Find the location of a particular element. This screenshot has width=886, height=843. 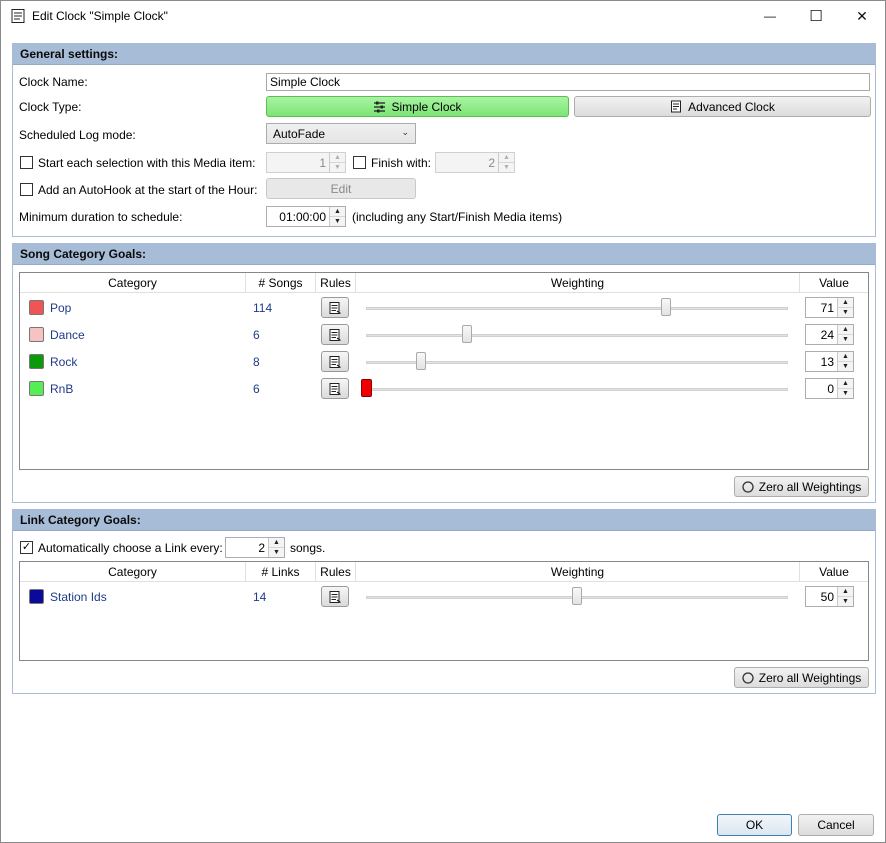

category-name: Rock is located at coordinates (63, 362).